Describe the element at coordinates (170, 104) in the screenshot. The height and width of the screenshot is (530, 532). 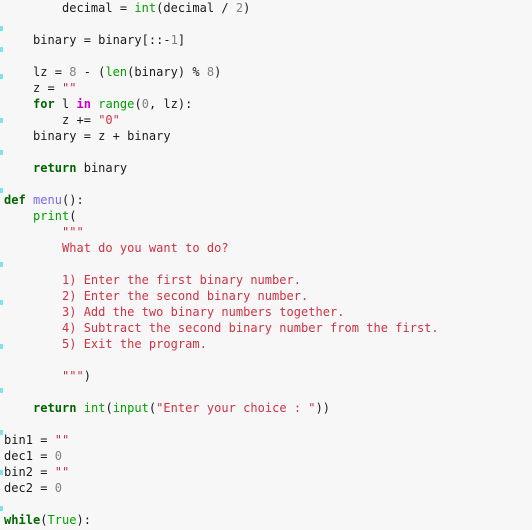
I see `token-plain: , lz):` at that location.